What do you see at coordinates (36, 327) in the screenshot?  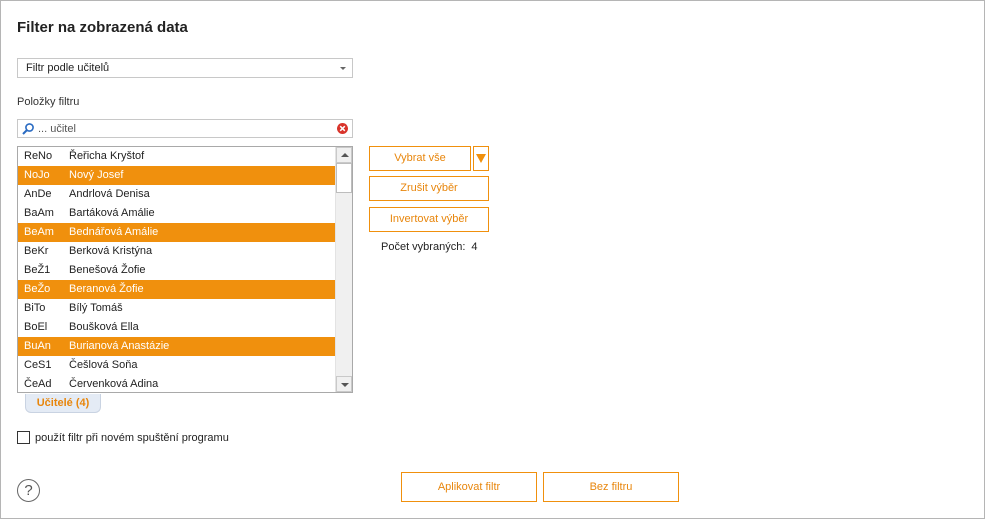 I see `teacher-code: BoEl` at bounding box center [36, 327].